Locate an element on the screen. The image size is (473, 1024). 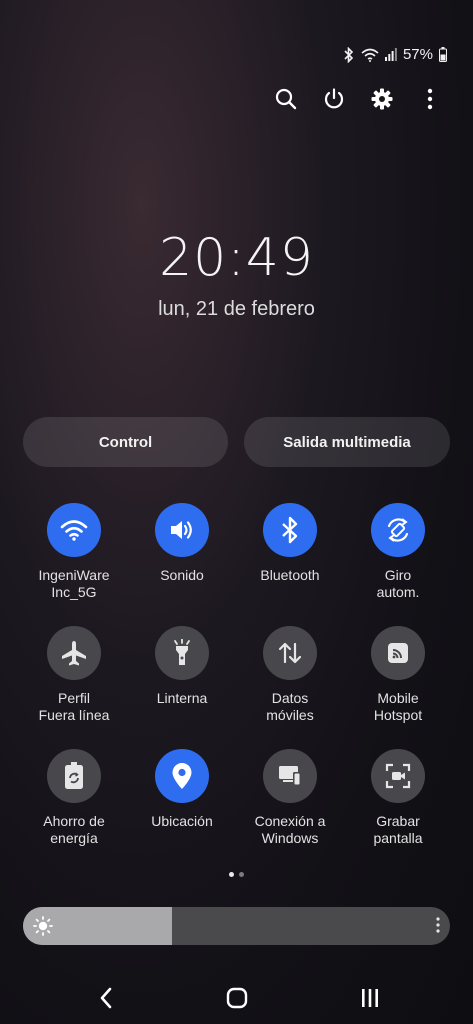
clock-date: lun, 21 de febrero is located at coordinates (236, 309).